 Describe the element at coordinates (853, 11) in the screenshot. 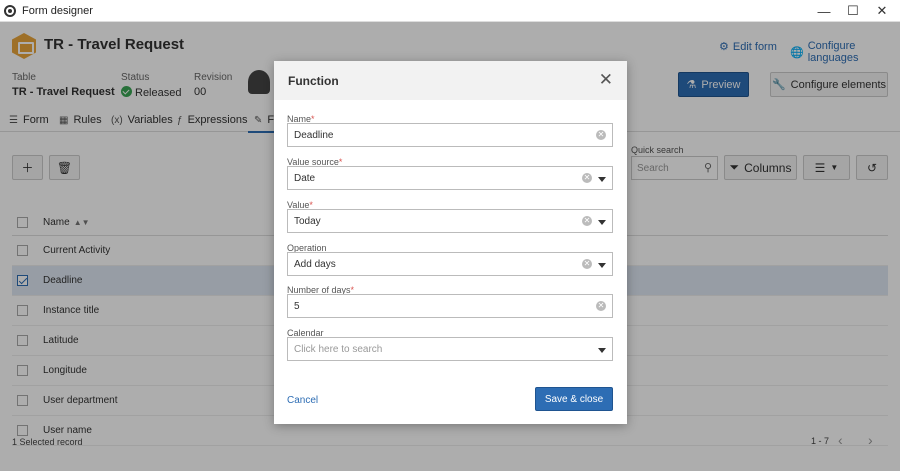

I see `maximize-icon: ☐` at that location.